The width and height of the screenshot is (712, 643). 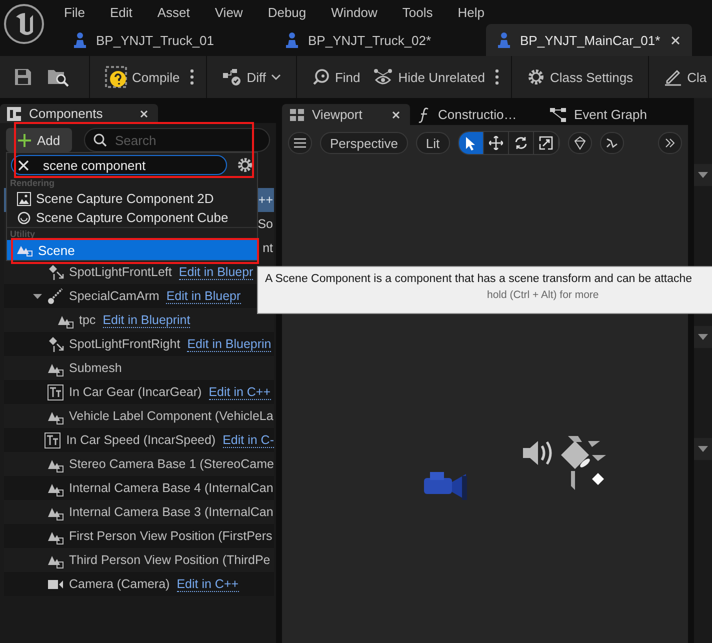 I want to click on menu-item: File, so click(x=74, y=12).